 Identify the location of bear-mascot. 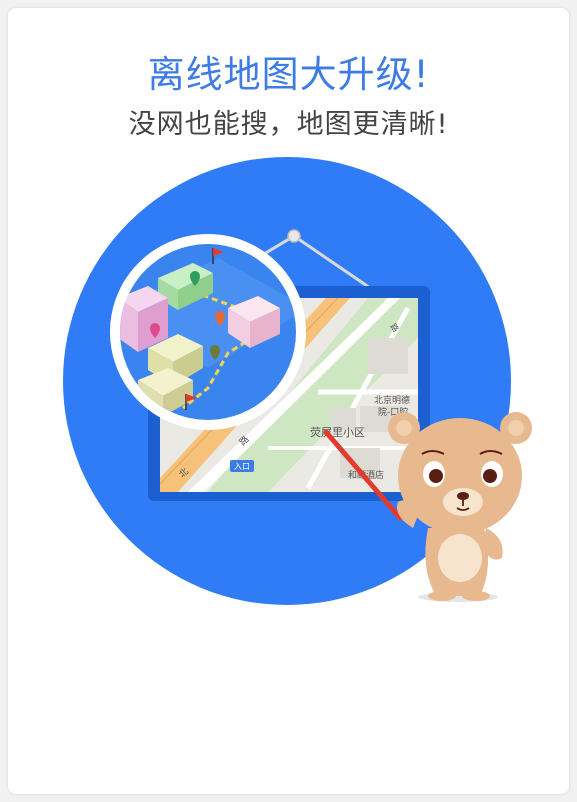
(460, 507).